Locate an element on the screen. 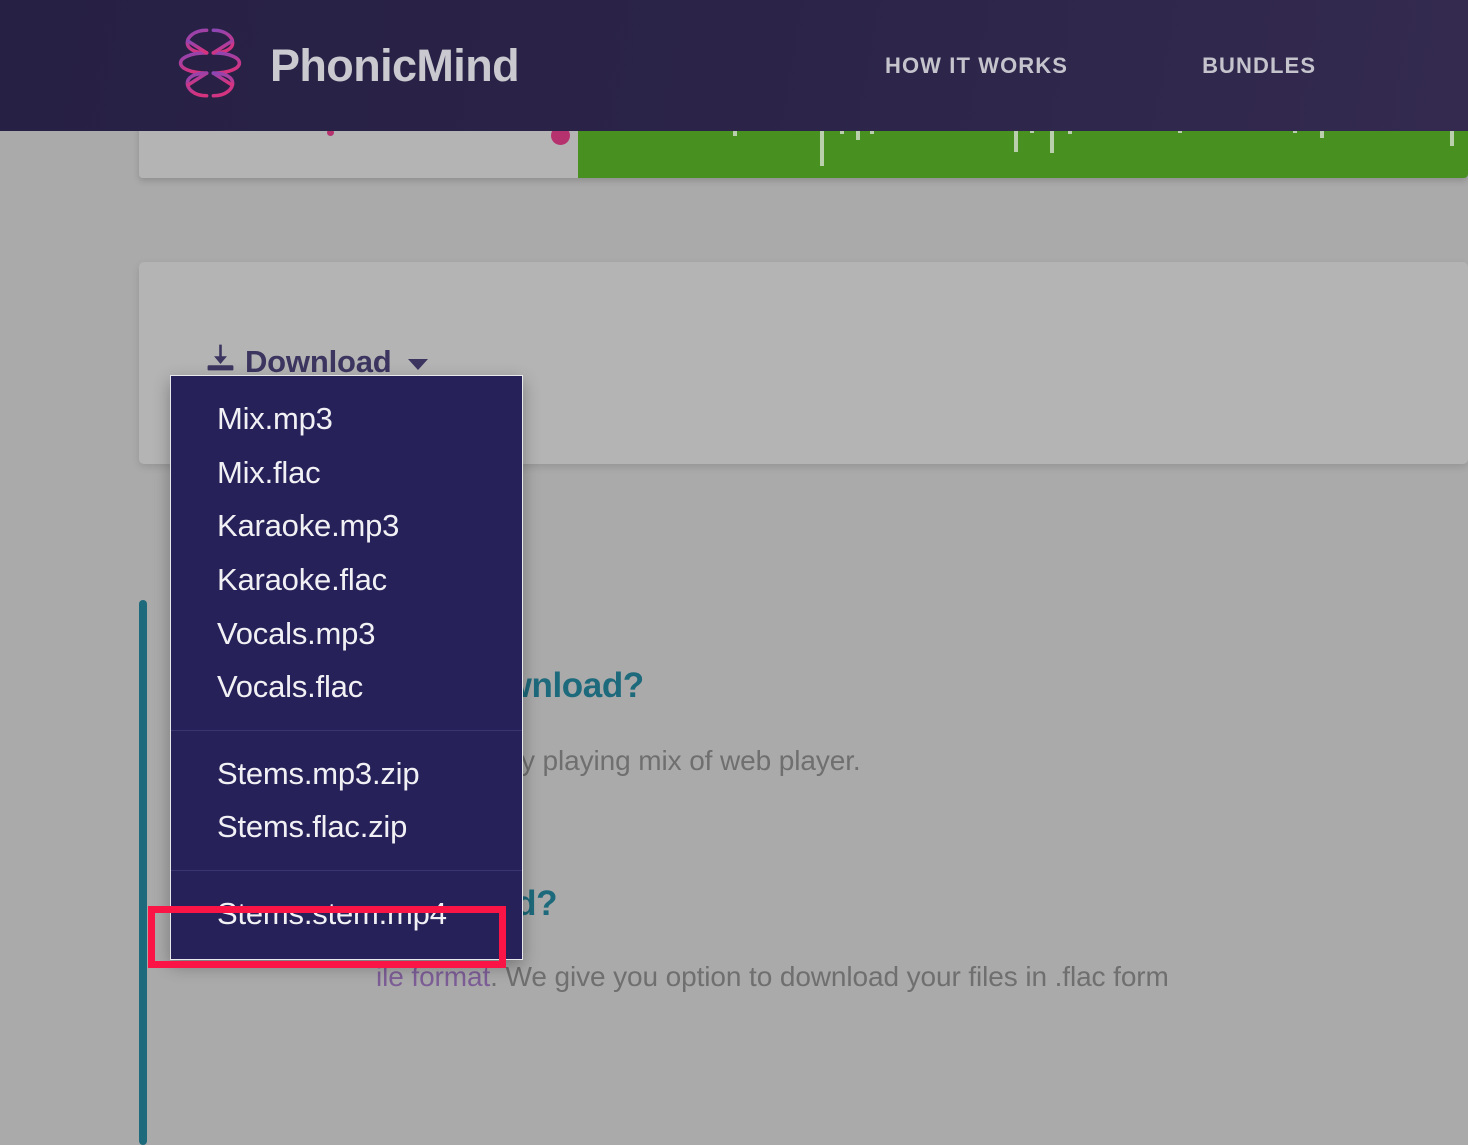  dropdown-item-stems-stem-mp4: Stems.stem.mp4 is located at coordinates (346, 914).